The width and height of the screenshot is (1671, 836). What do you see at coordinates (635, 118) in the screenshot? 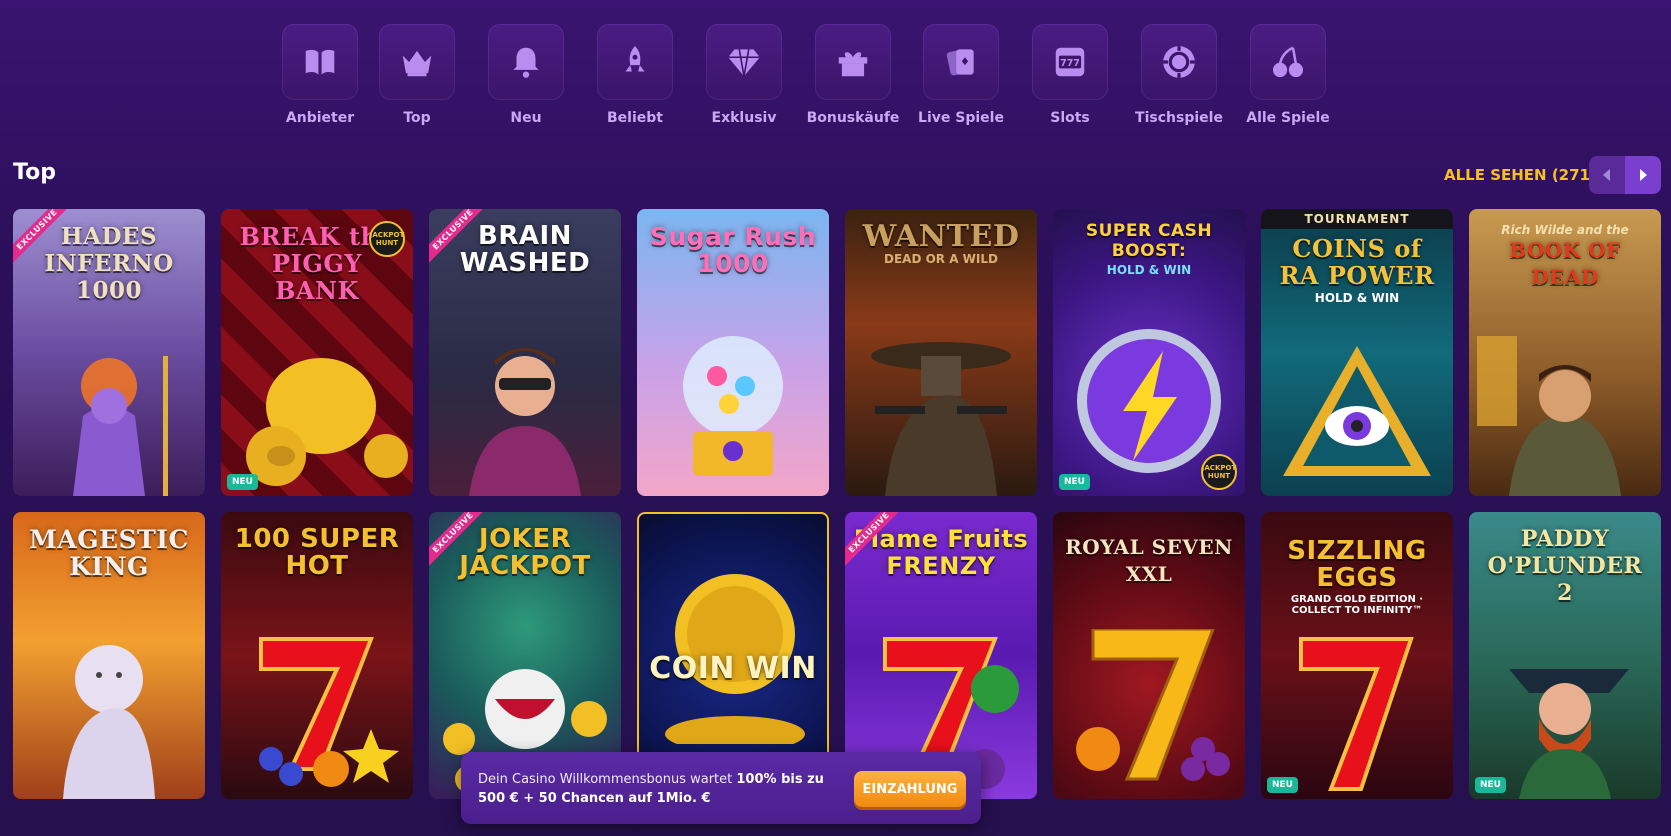
I see `category-label: Beliebt` at bounding box center [635, 118].